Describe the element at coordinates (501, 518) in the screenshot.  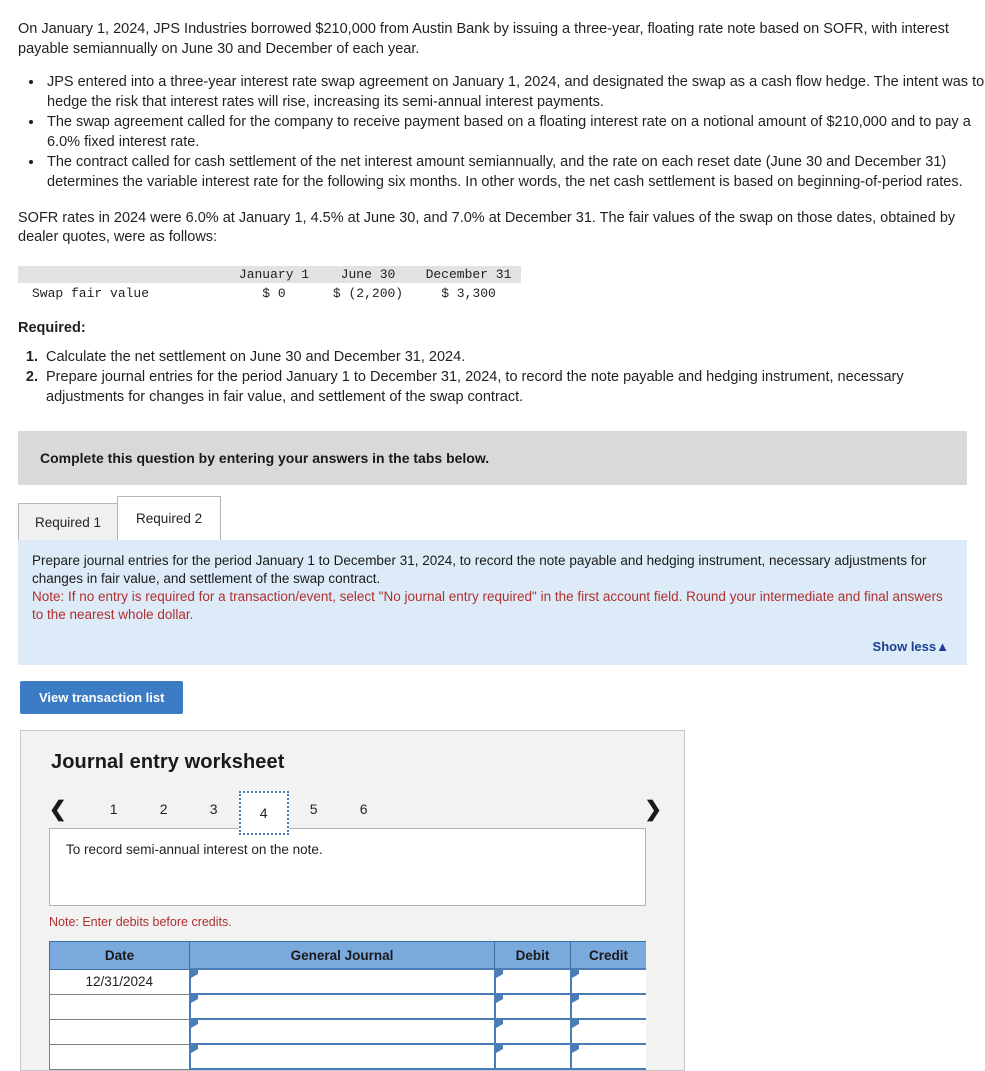
I see `requirement-tabs: Required 1 Required 2` at that location.